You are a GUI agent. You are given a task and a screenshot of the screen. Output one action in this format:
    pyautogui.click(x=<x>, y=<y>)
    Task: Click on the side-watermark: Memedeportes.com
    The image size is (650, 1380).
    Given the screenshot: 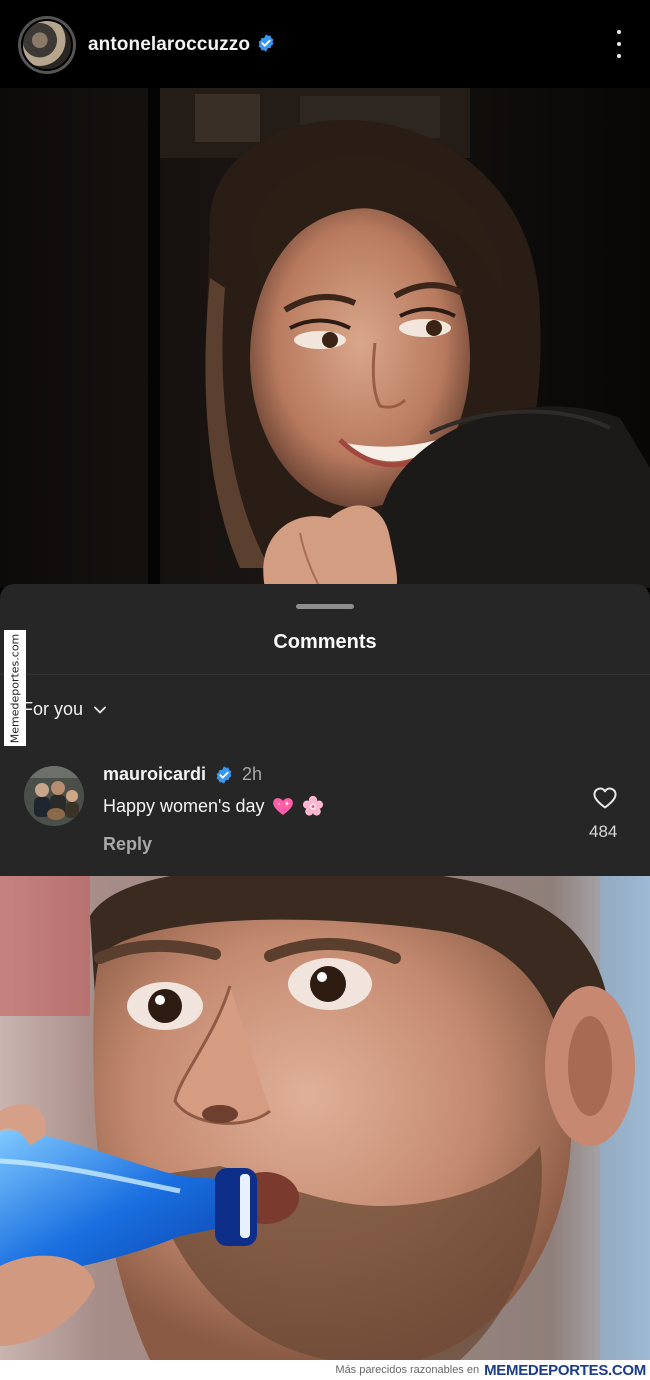 What is the action you would take?
    pyautogui.click(x=15, y=688)
    